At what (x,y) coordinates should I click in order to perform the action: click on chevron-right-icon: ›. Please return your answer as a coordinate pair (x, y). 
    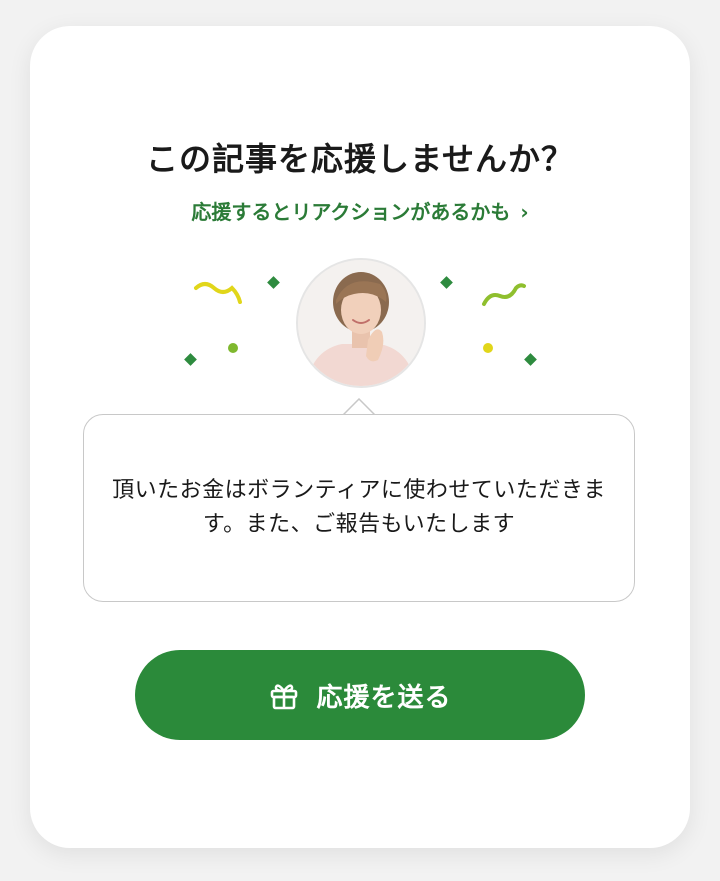
    Looking at the image, I should click on (524, 212).